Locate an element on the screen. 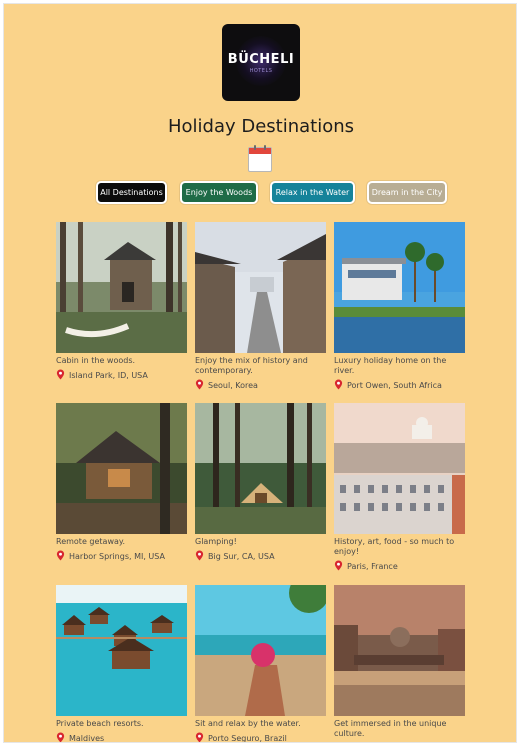 This screenshot has width=520, height=743. destination-location: Harbor Springs, MI, USA is located at coordinates (121, 556).